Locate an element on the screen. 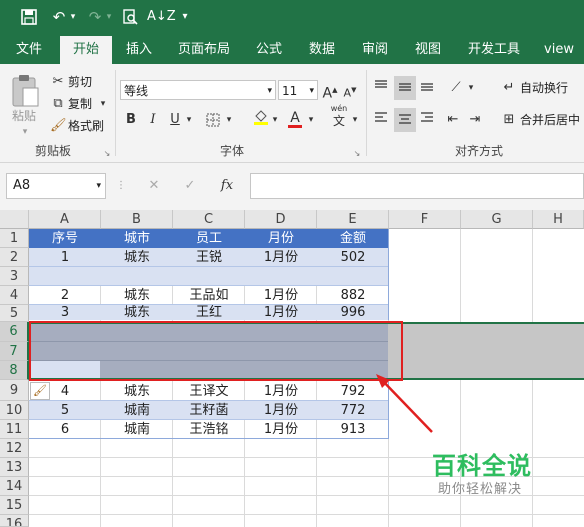 The width and height of the screenshot is (584, 527). font-name-select: 等线 ▾ is located at coordinates (198, 90).